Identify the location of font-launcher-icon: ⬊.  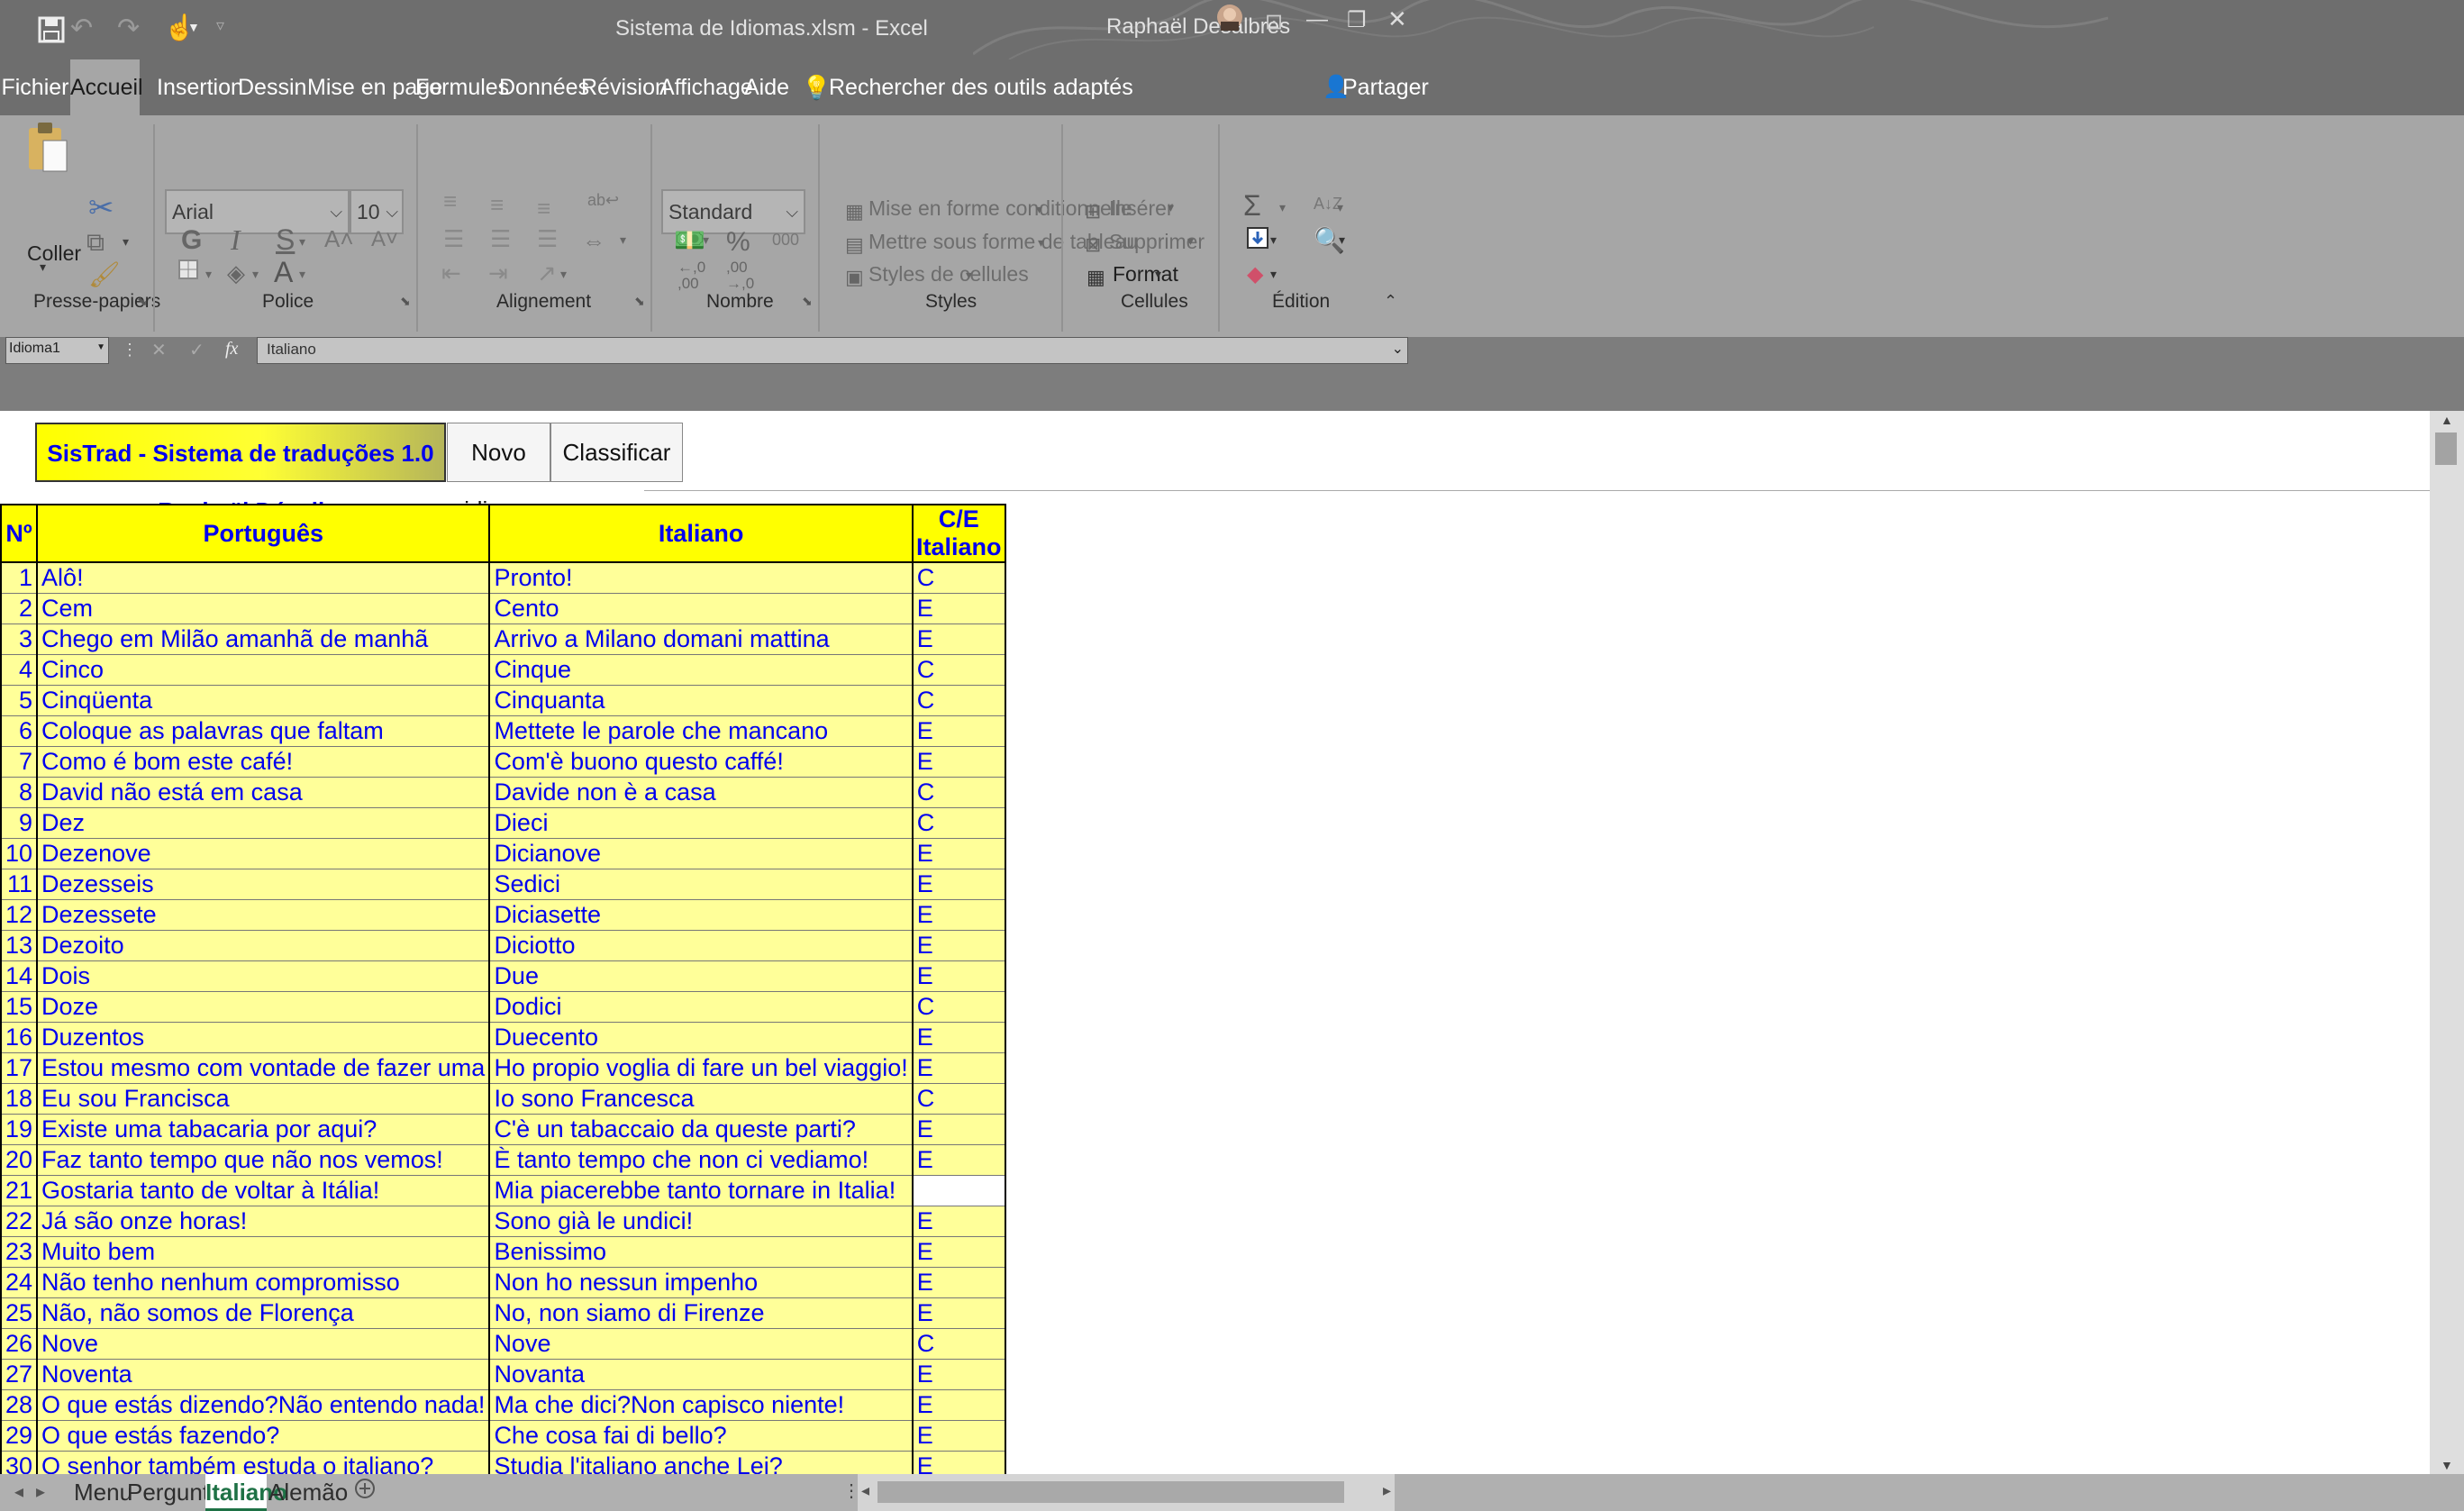
(405, 302).